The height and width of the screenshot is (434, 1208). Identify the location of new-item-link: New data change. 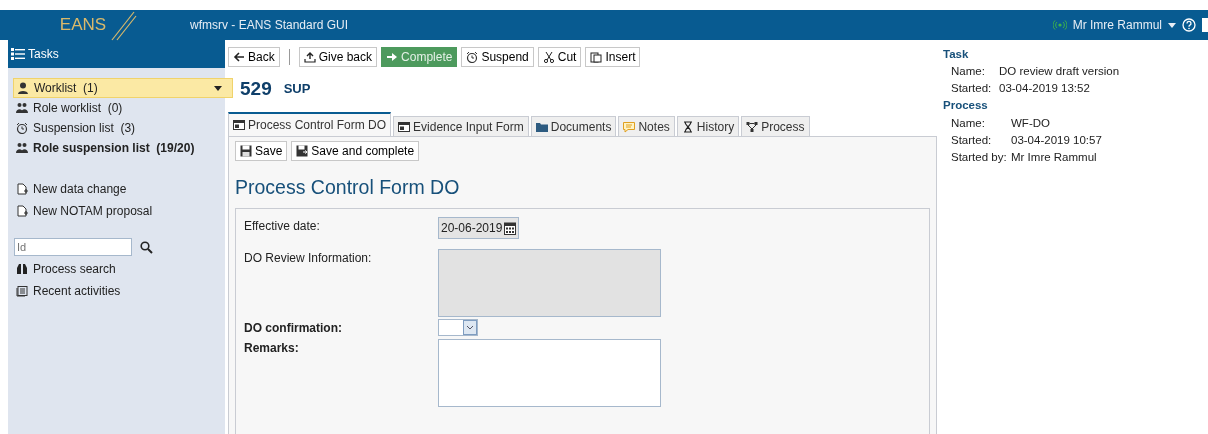
(116, 189).